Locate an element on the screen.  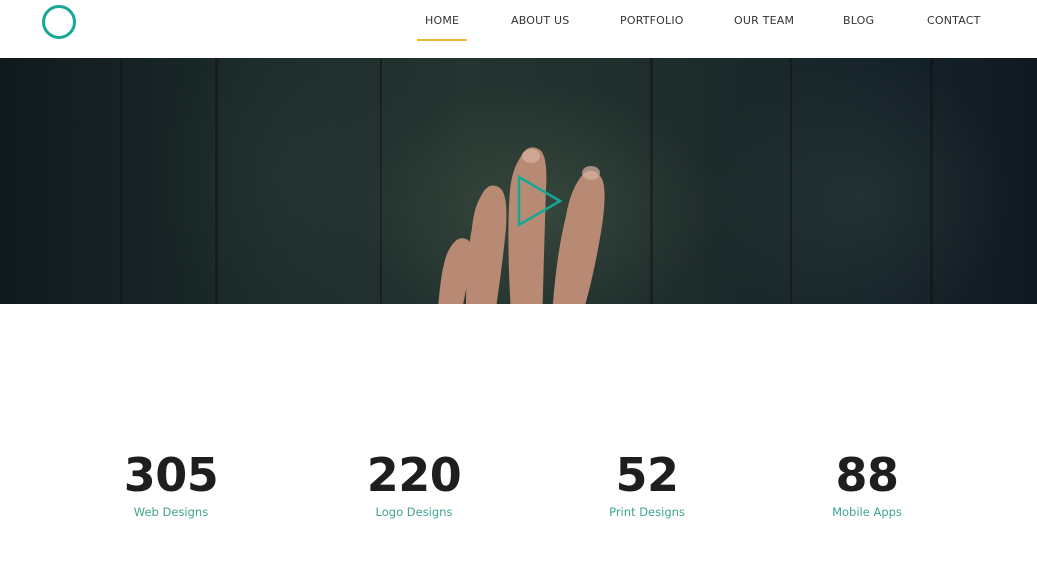
nav-item-blog: BLOG is located at coordinates (858, 28).